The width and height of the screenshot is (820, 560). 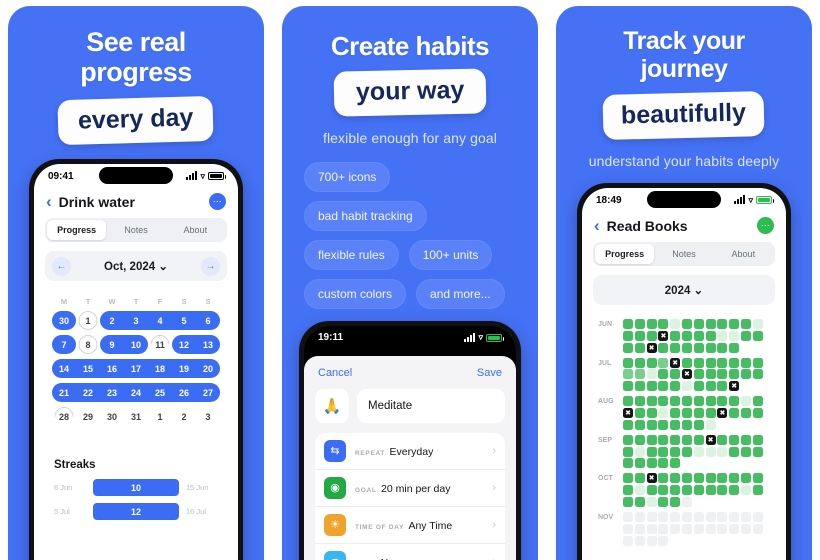 What do you see at coordinates (365, 215) in the screenshot?
I see `chip-bad-habit-tracking: bad habit tracking` at bounding box center [365, 215].